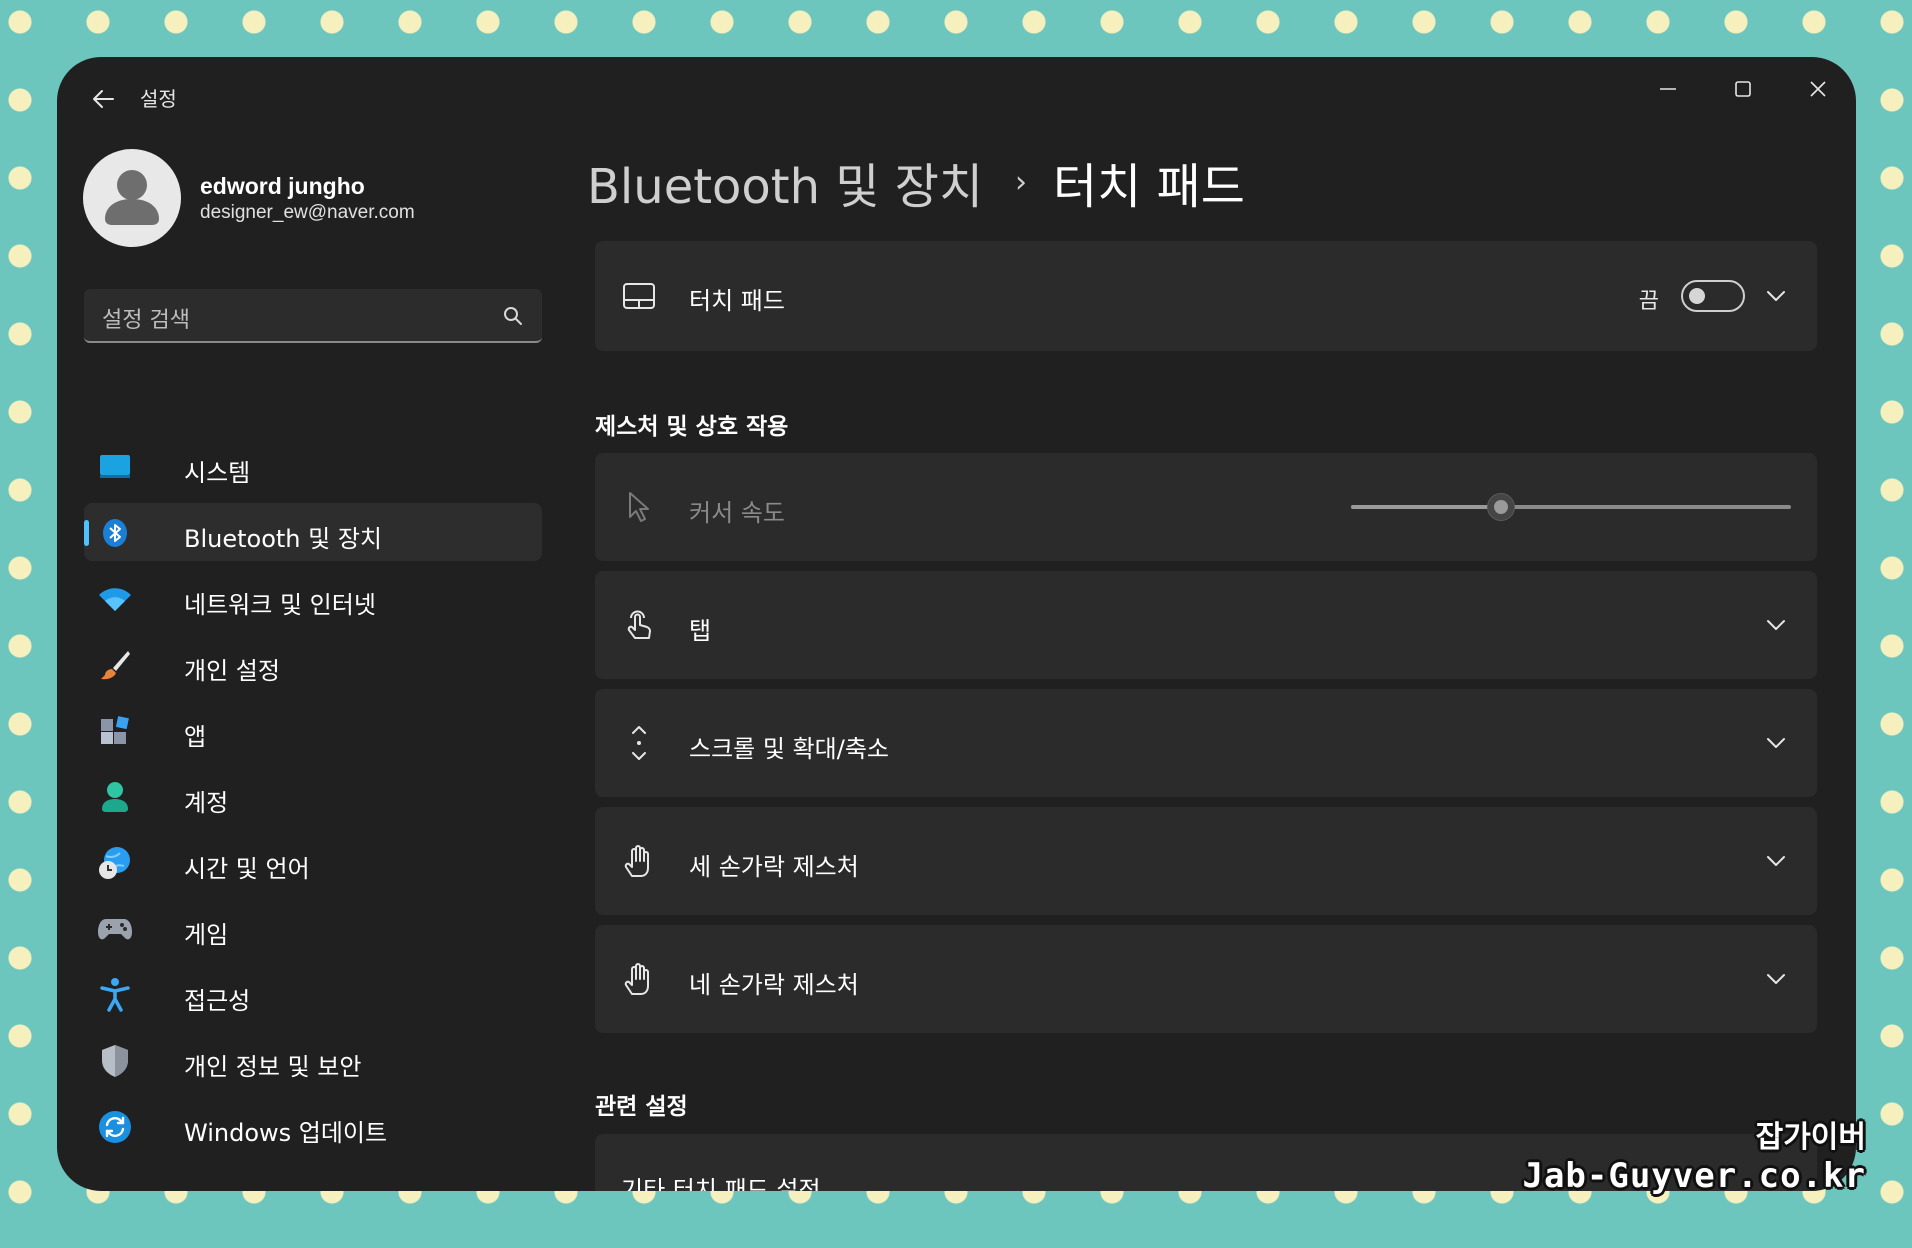  I want to click on sidebar-item-label: 앱, so click(195, 737).